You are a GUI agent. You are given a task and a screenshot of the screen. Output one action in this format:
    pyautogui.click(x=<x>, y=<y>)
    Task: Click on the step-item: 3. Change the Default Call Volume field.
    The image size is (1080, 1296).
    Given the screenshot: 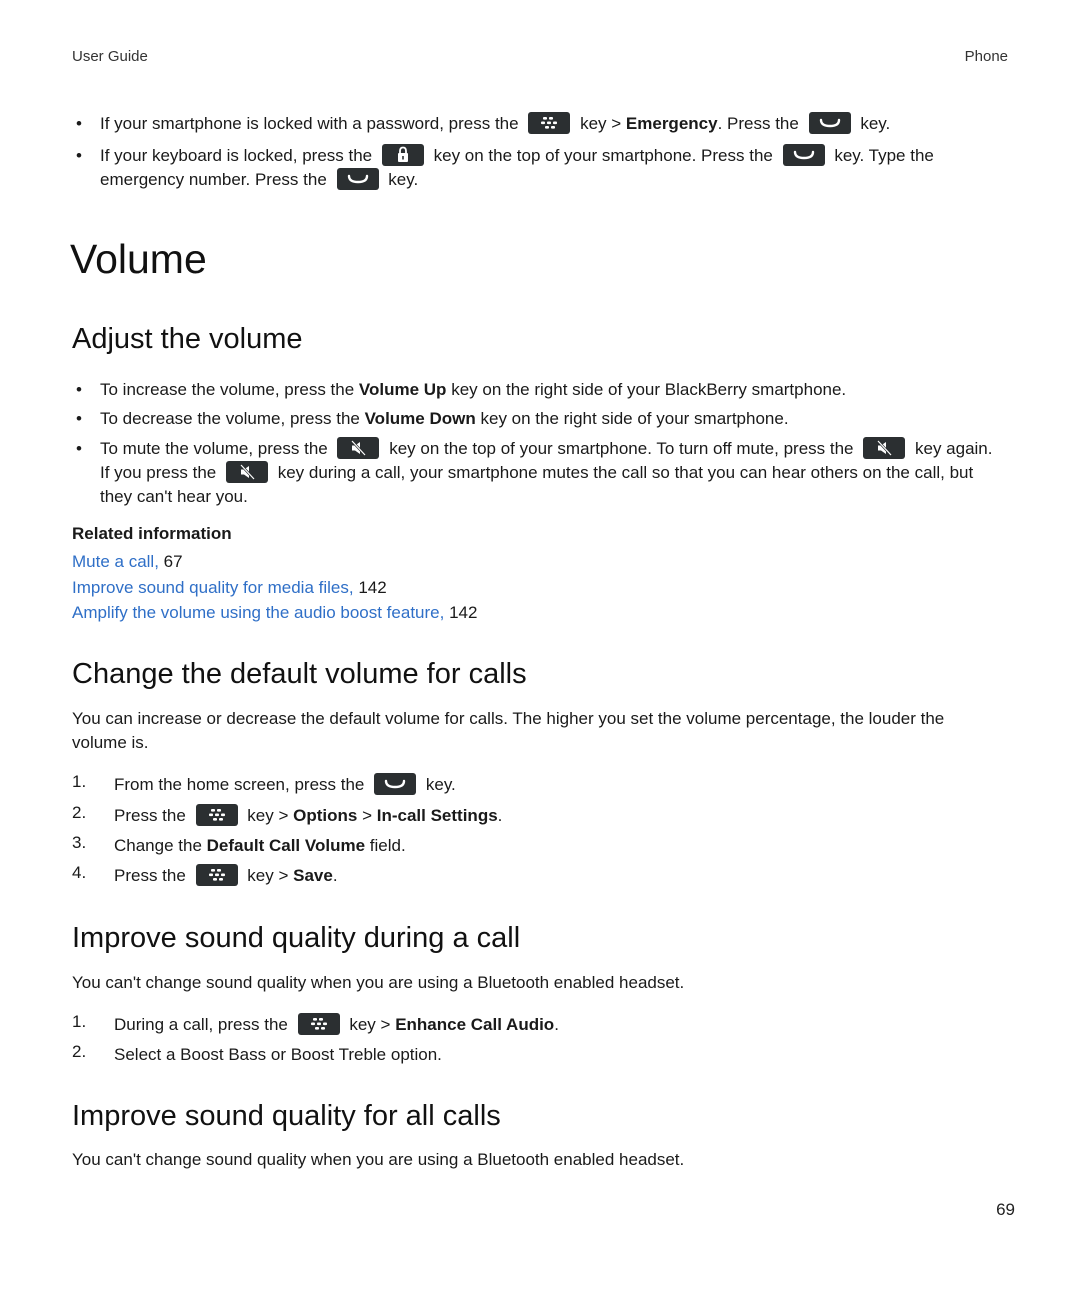 What is the action you would take?
    pyautogui.click(x=239, y=845)
    